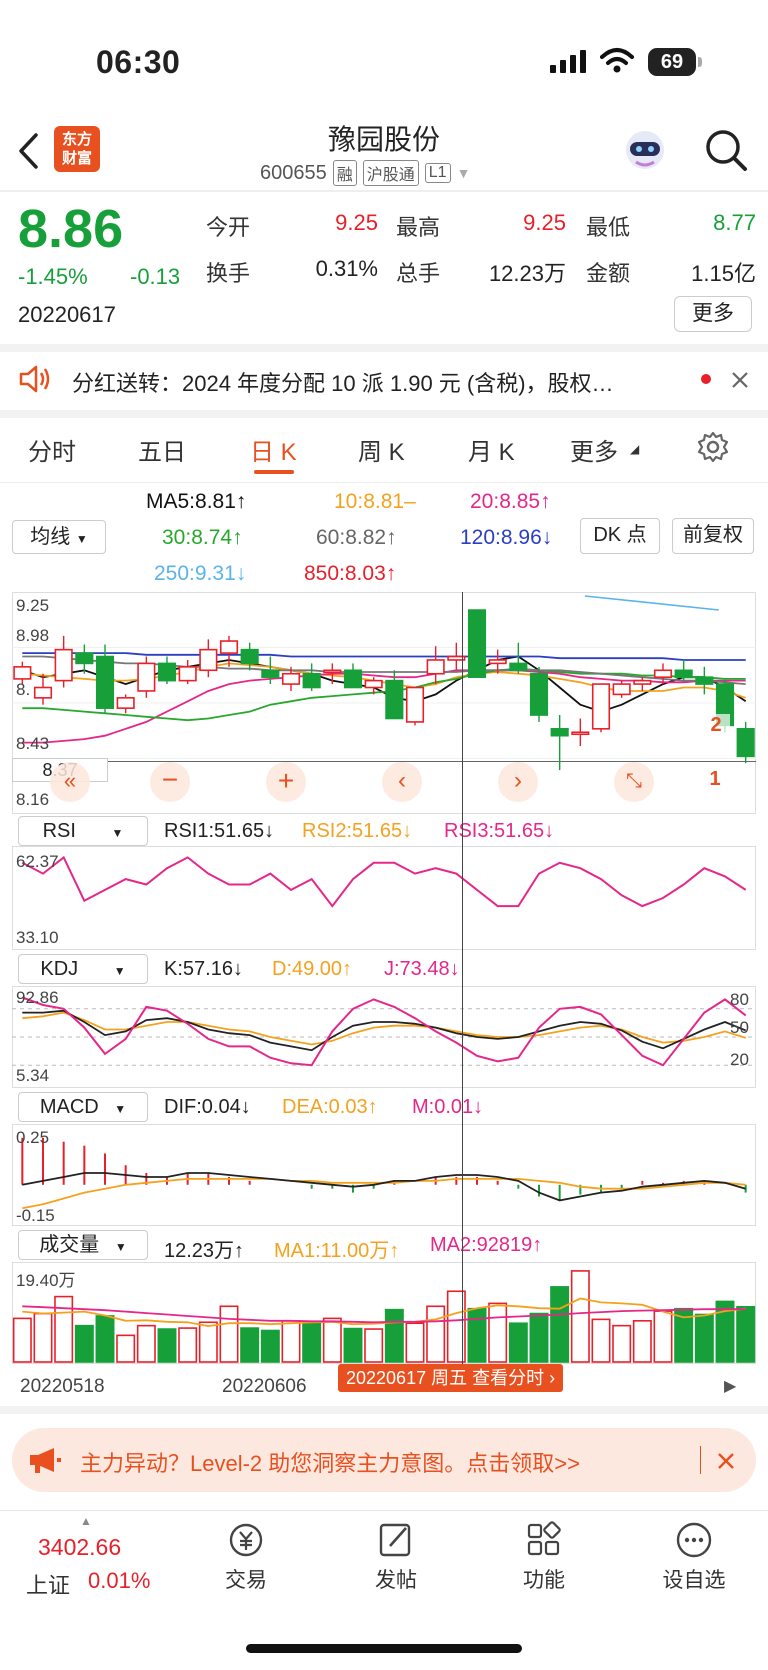 The height and width of the screenshot is (1670, 768). Describe the element at coordinates (52, 449) in the screenshot. I see `tab-intraday: 分时` at that location.